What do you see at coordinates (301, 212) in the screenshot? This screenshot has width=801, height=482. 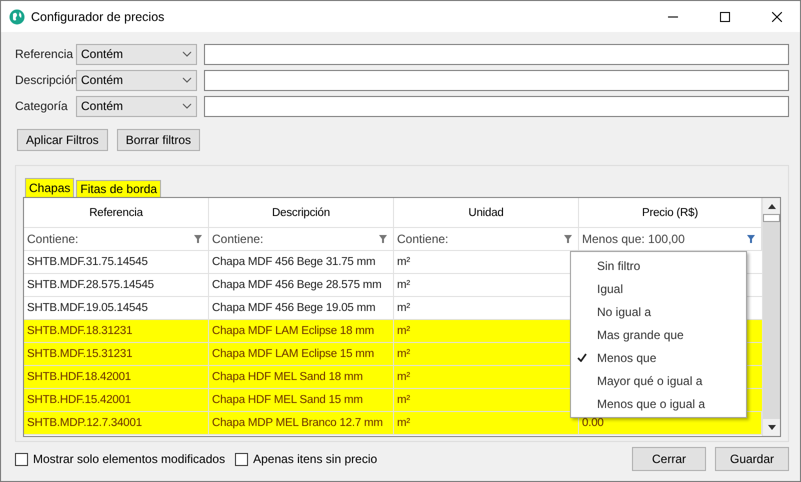 I see `column-header: Descripción` at bounding box center [301, 212].